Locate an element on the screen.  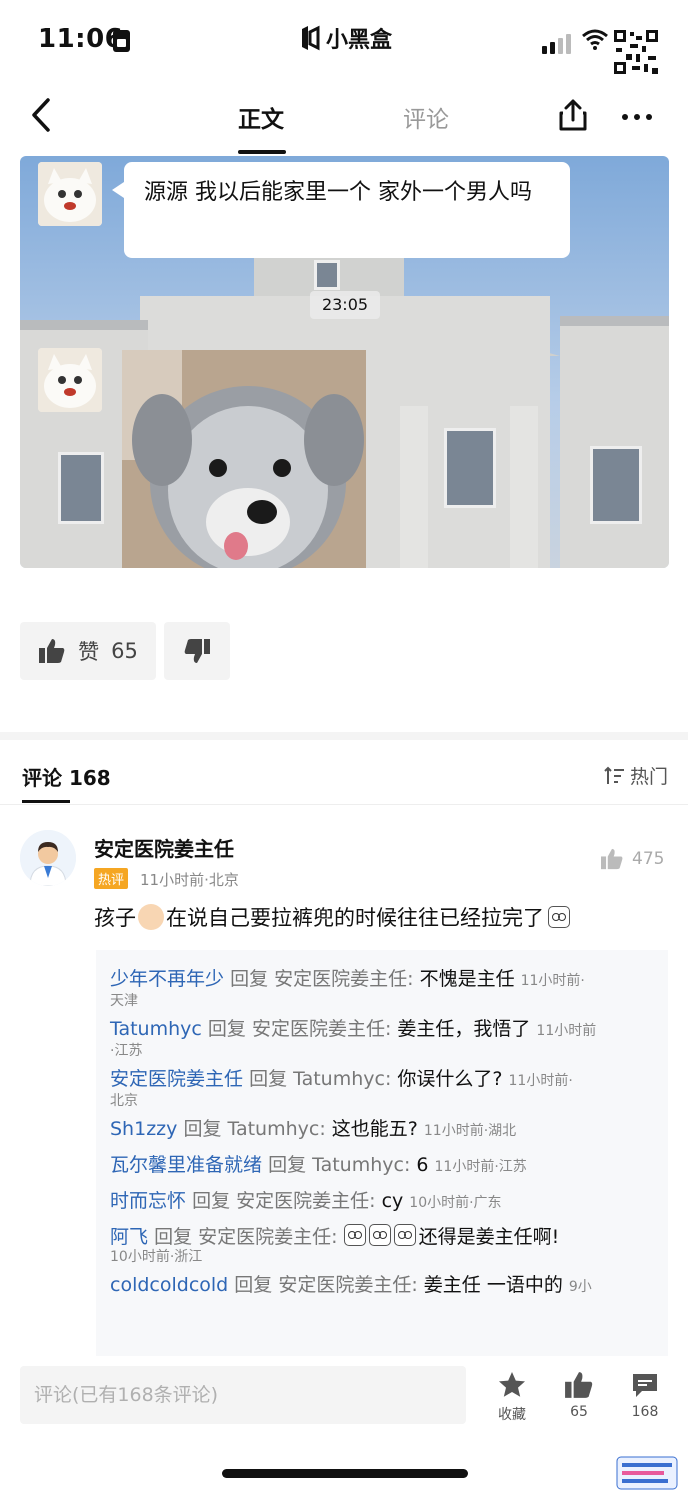
comment-meta: 11小时前·北京 is located at coordinates (189, 880).